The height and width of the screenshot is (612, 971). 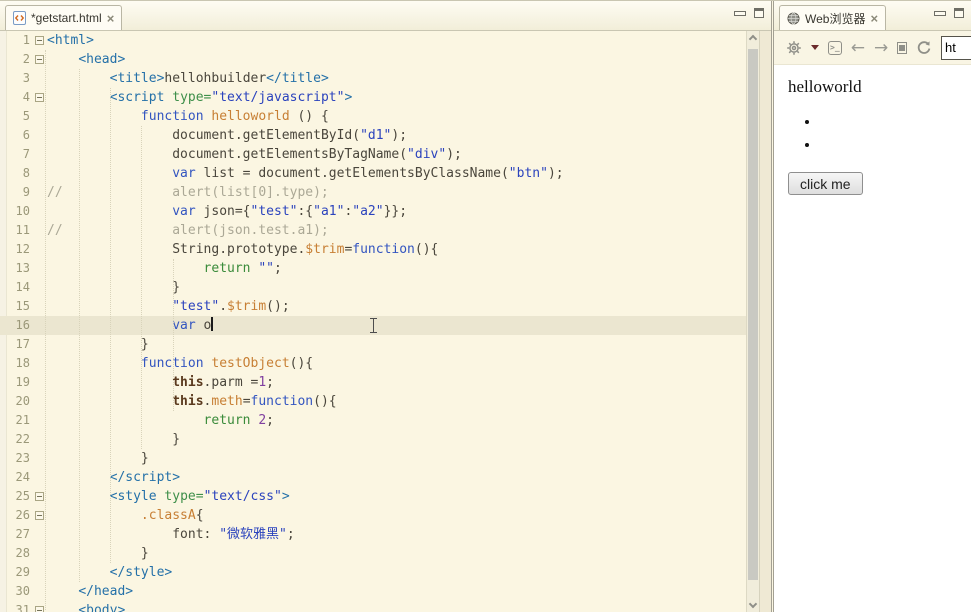 What do you see at coordinates (396, 306) in the screenshot?
I see `code-text: "test".$trim();` at bounding box center [396, 306].